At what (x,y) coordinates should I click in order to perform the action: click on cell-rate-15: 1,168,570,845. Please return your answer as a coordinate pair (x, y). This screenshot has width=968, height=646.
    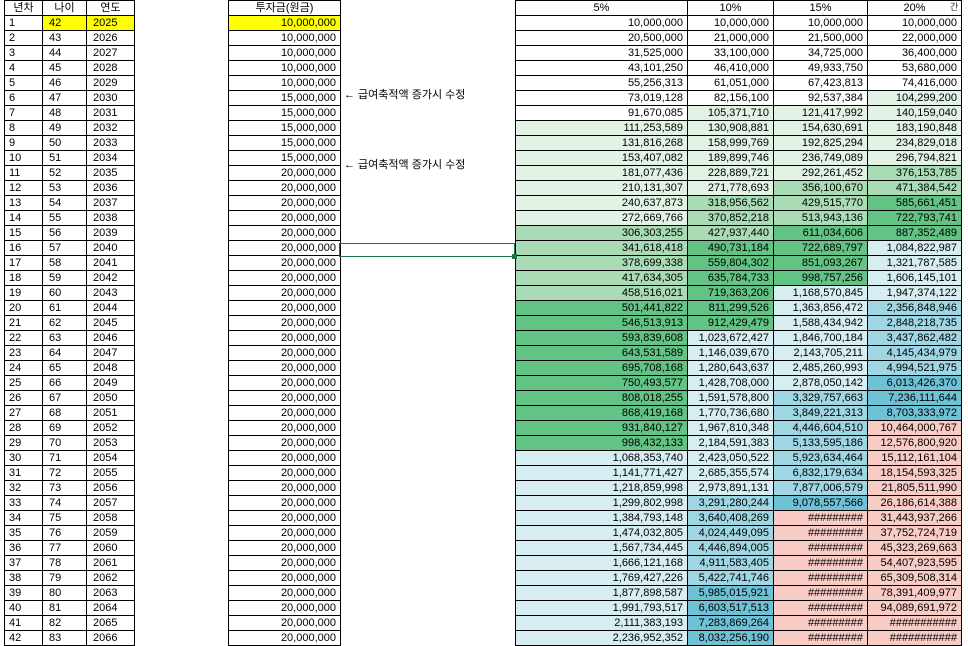
    Looking at the image, I should click on (820, 293).